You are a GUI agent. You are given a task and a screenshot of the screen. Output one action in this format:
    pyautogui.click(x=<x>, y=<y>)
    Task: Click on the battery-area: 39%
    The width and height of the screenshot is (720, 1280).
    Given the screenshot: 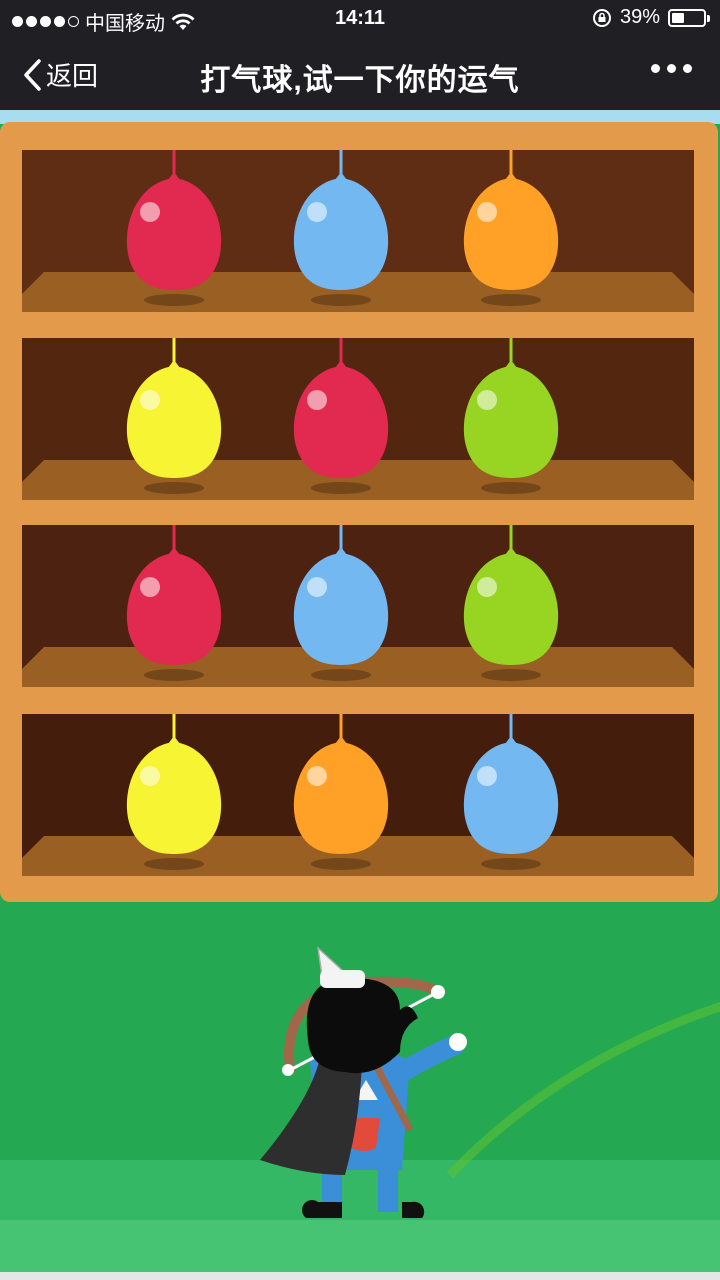 What is the action you would take?
    pyautogui.click(x=651, y=17)
    